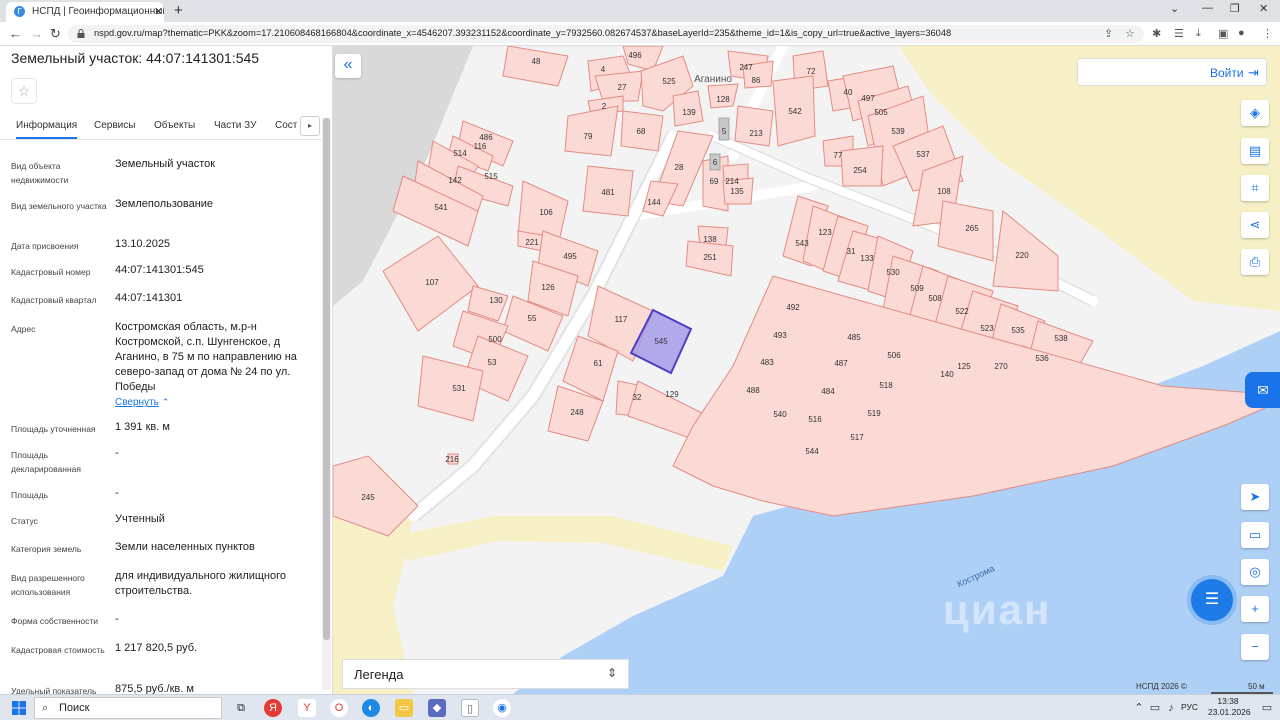 Image resolution: width=1280 pixels, height=720 pixels. Describe the element at coordinates (241, 708) in the screenshot. I see `task-view-icon: ⧉` at that location.